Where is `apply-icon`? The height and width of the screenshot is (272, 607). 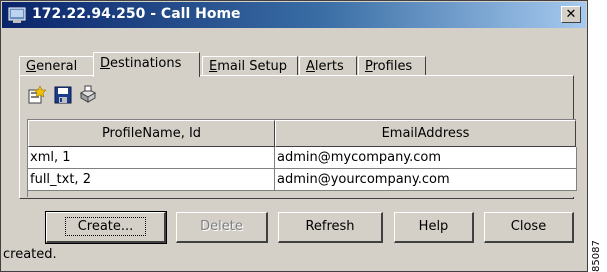 apply-icon is located at coordinates (88, 95).